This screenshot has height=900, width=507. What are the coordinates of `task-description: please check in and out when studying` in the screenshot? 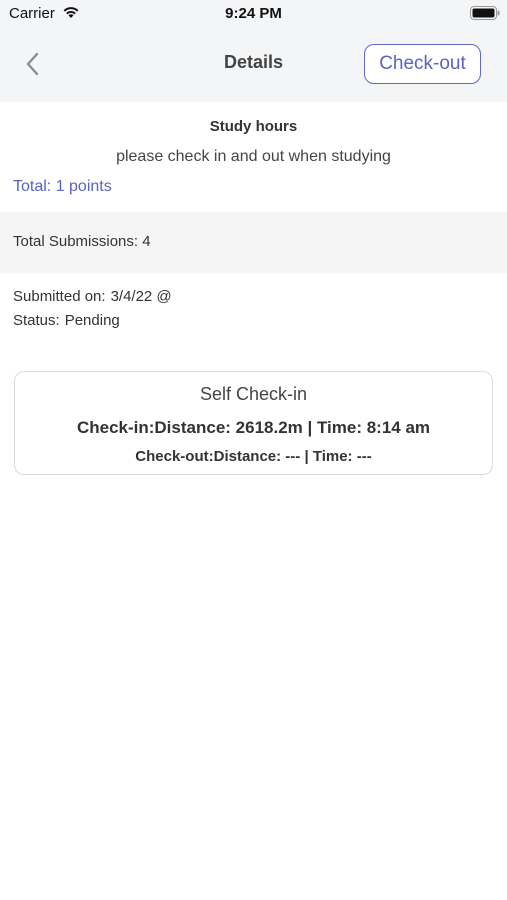 It's located at (253, 156).